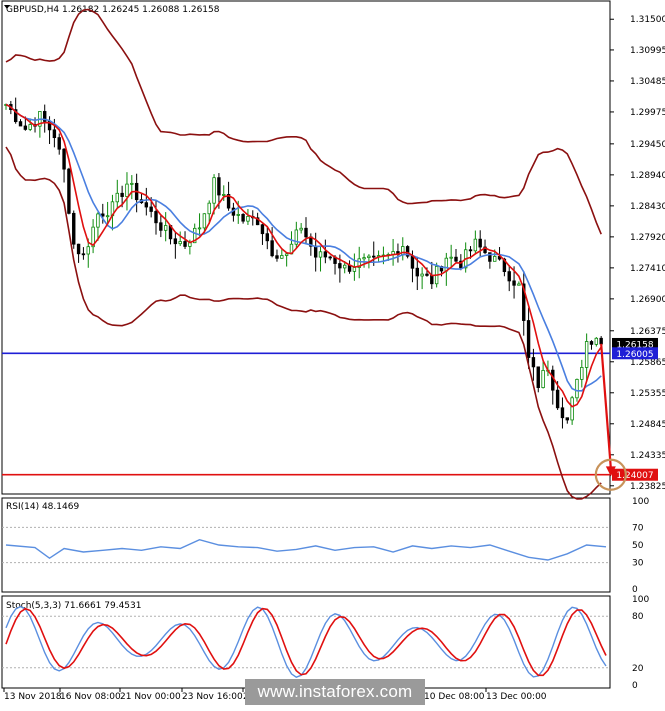  I want to click on price-label-text: 1.24007, so click(634, 476).